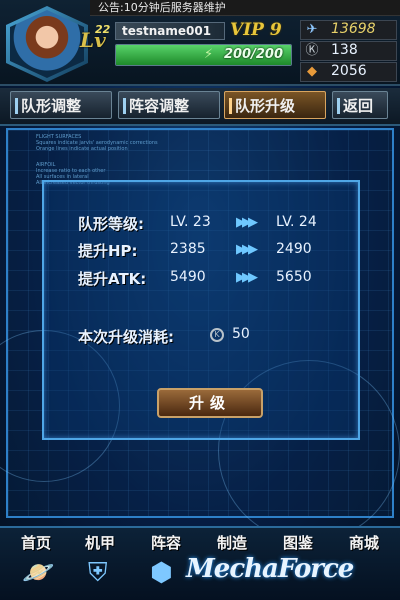 The image size is (400, 600). I want to click on hp-current: 2385, so click(188, 249).